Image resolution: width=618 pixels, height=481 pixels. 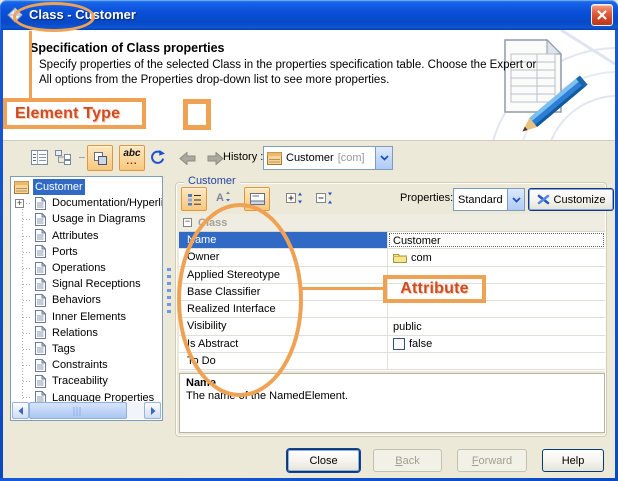 I want to click on close-button: Close, so click(x=323, y=460).